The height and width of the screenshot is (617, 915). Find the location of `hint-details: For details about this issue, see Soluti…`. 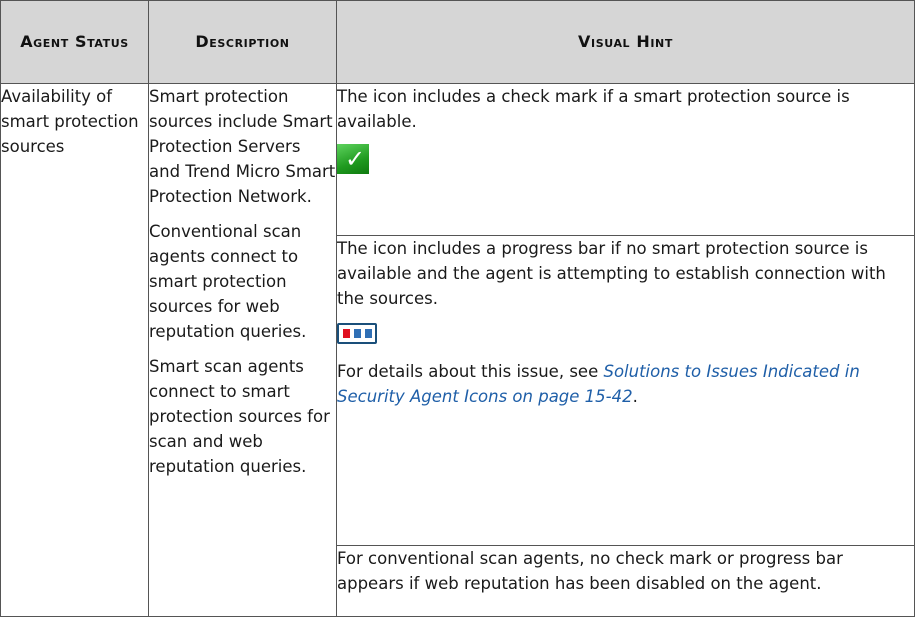

hint-details: For details about this issue, see Soluti… is located at coordinates (625, 384).